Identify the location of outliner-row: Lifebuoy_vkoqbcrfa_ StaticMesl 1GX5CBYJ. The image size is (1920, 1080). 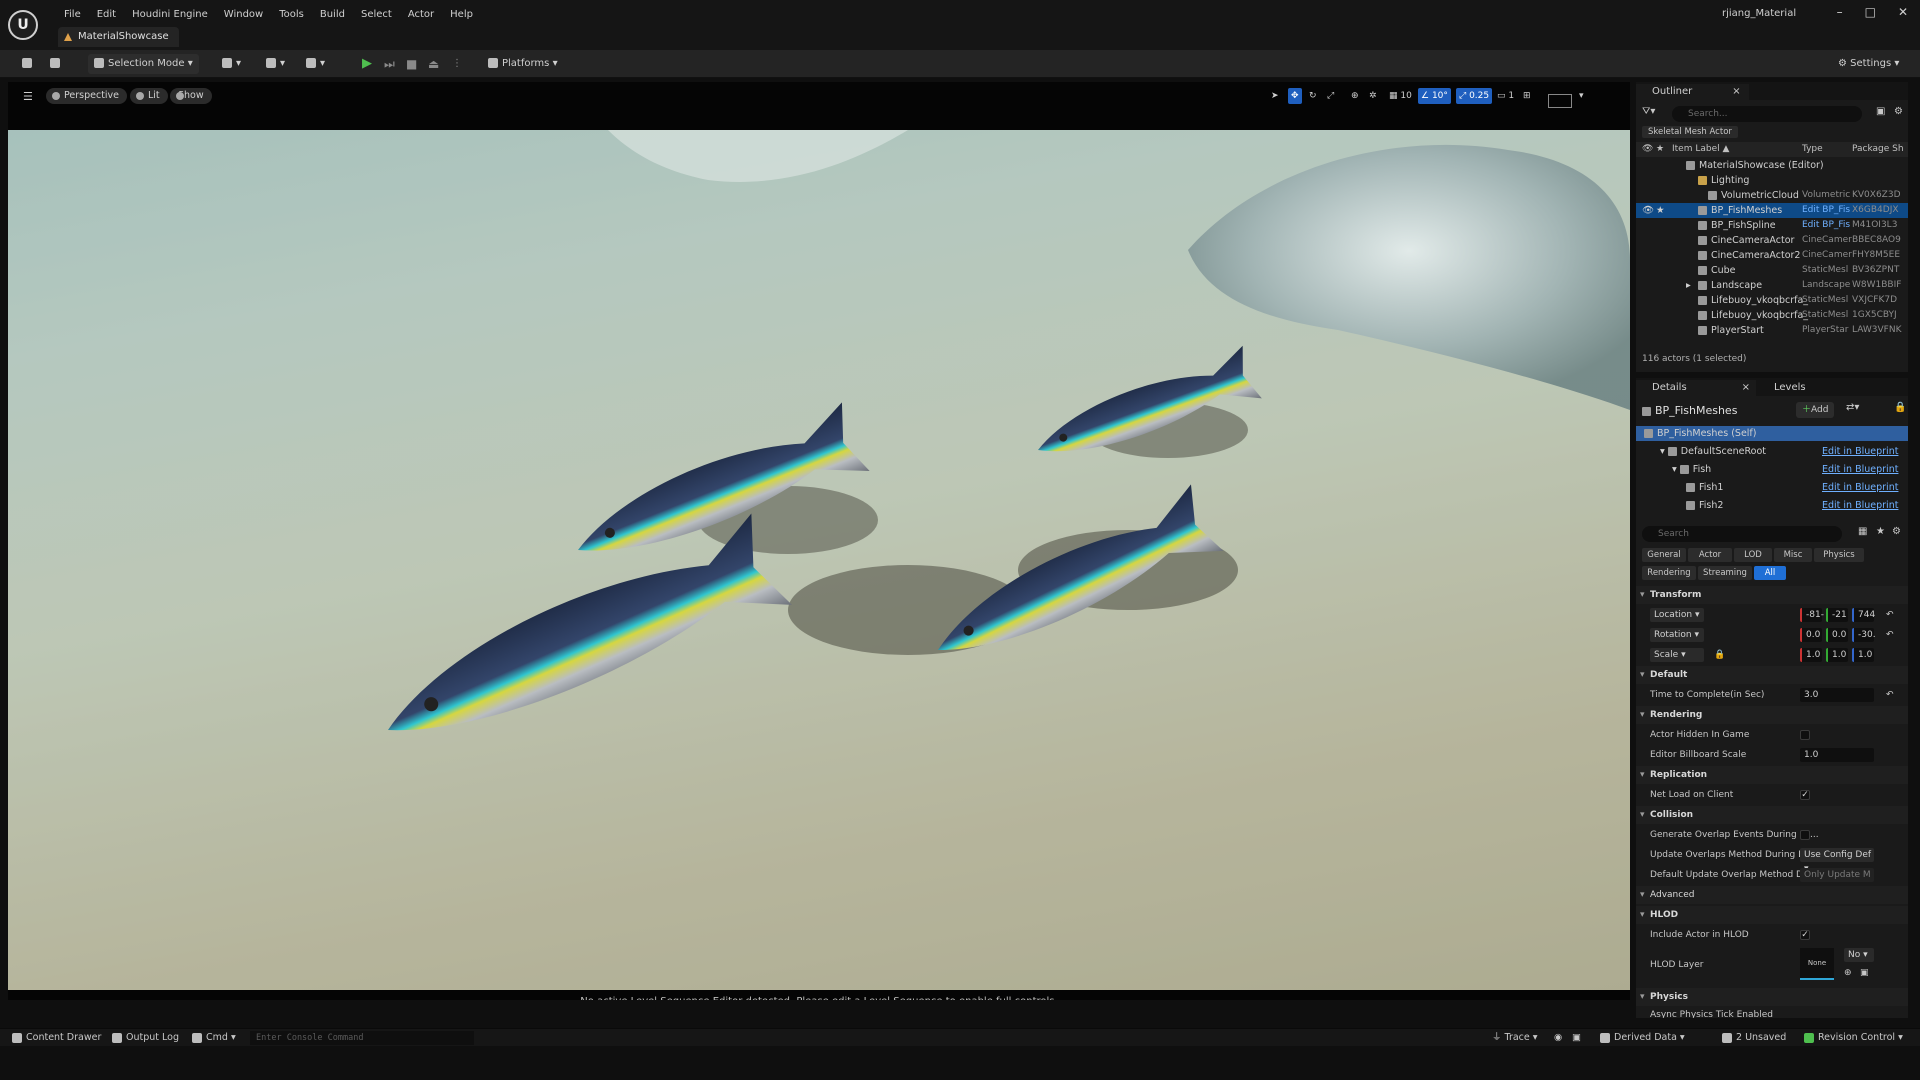
(1772, 315).